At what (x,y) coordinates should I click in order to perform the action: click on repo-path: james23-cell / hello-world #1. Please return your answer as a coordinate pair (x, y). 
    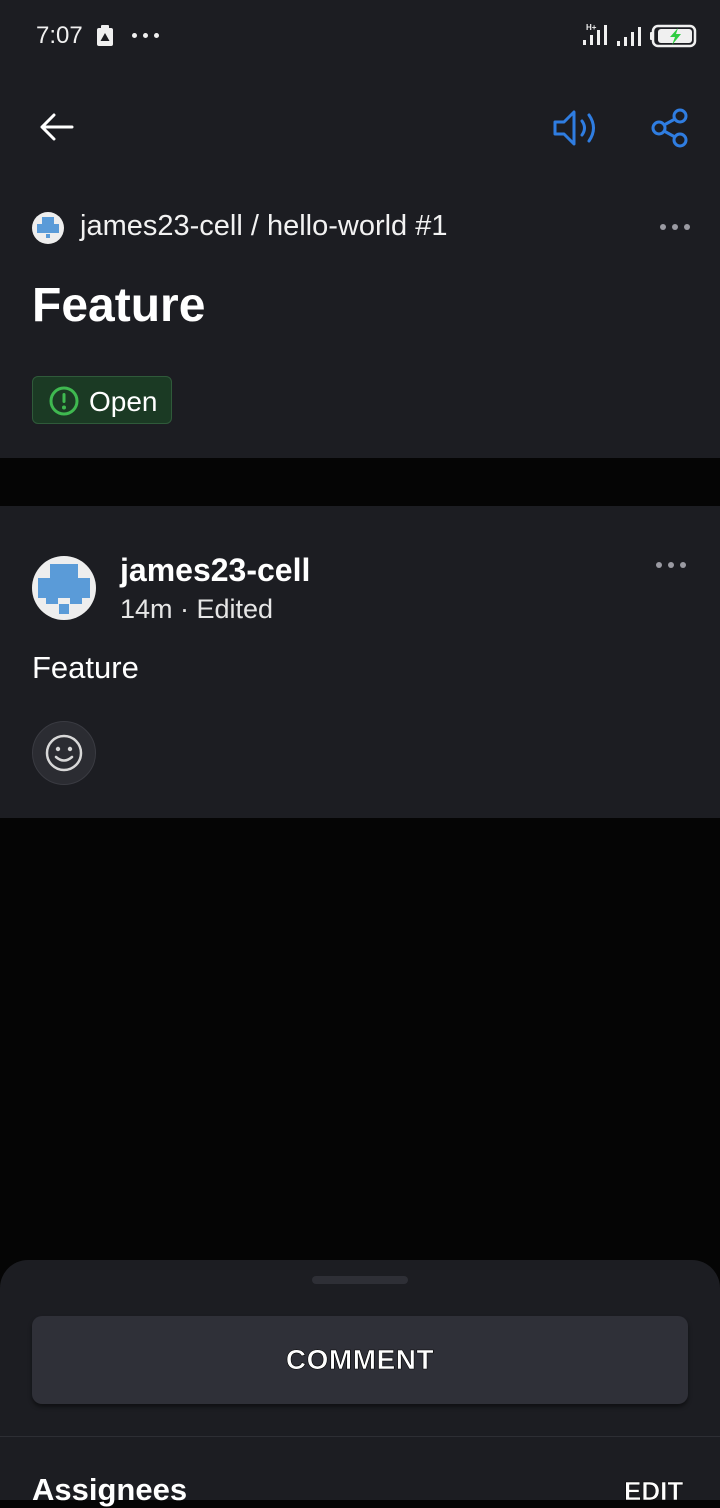
    Looking at the image, I should click on (264, 226).